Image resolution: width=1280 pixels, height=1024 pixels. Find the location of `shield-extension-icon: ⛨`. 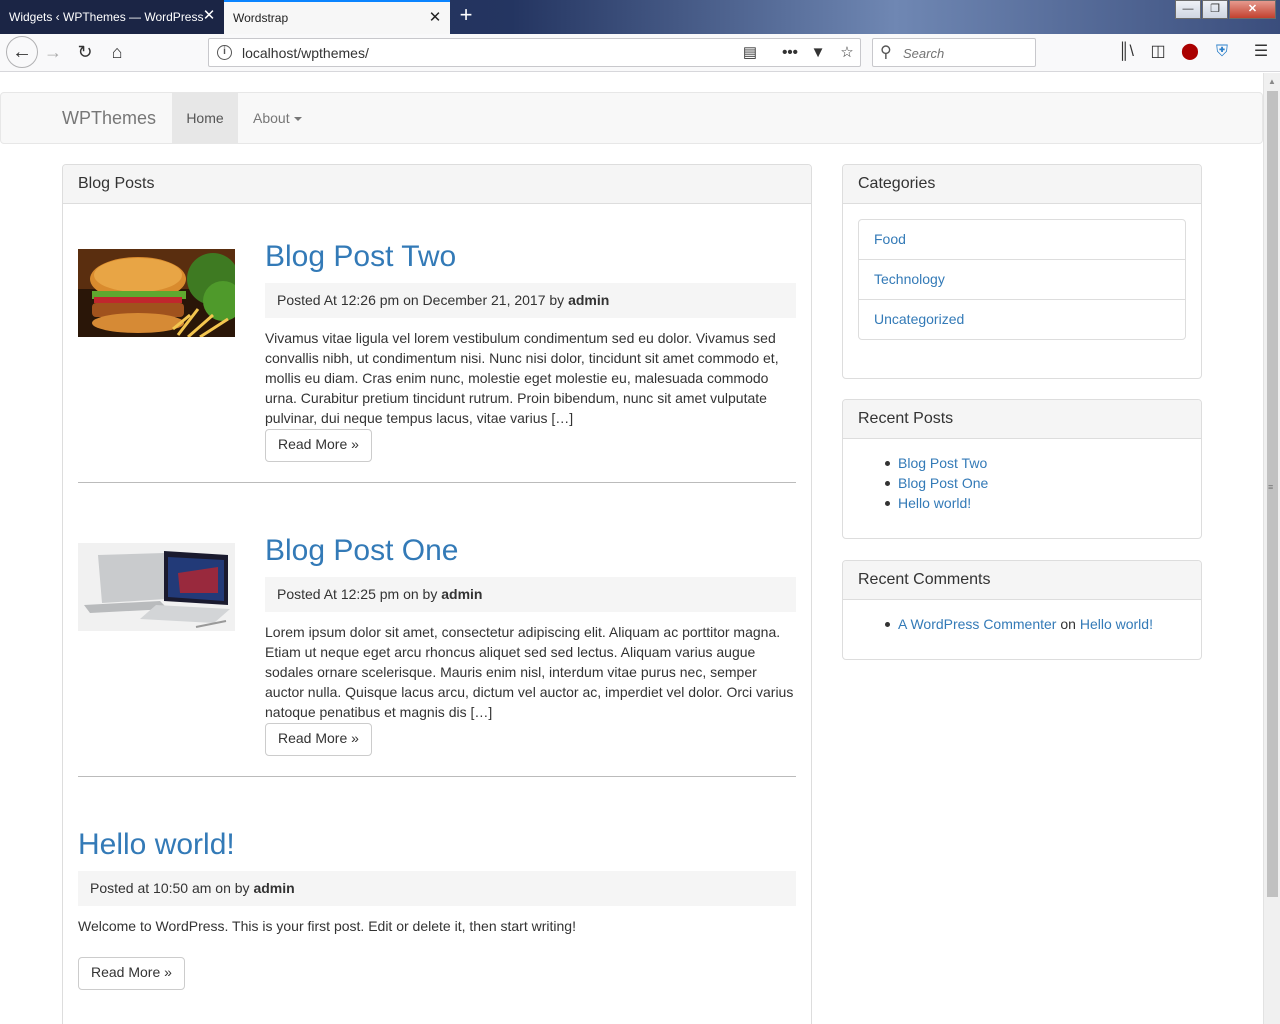

shield-extension-icon: ⛨ is located at coordinates (1222, 52).